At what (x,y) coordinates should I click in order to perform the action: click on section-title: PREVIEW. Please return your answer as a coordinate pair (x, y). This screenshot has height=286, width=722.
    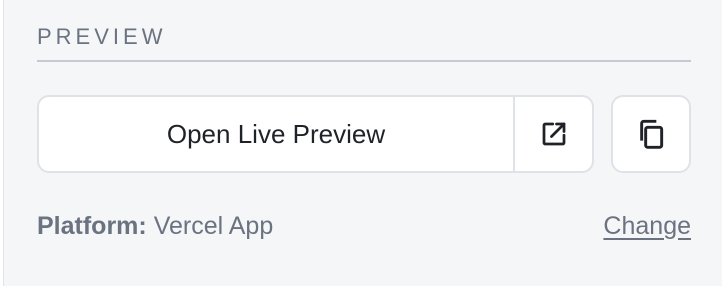
    Looking at the image, I should click on (102, 36).